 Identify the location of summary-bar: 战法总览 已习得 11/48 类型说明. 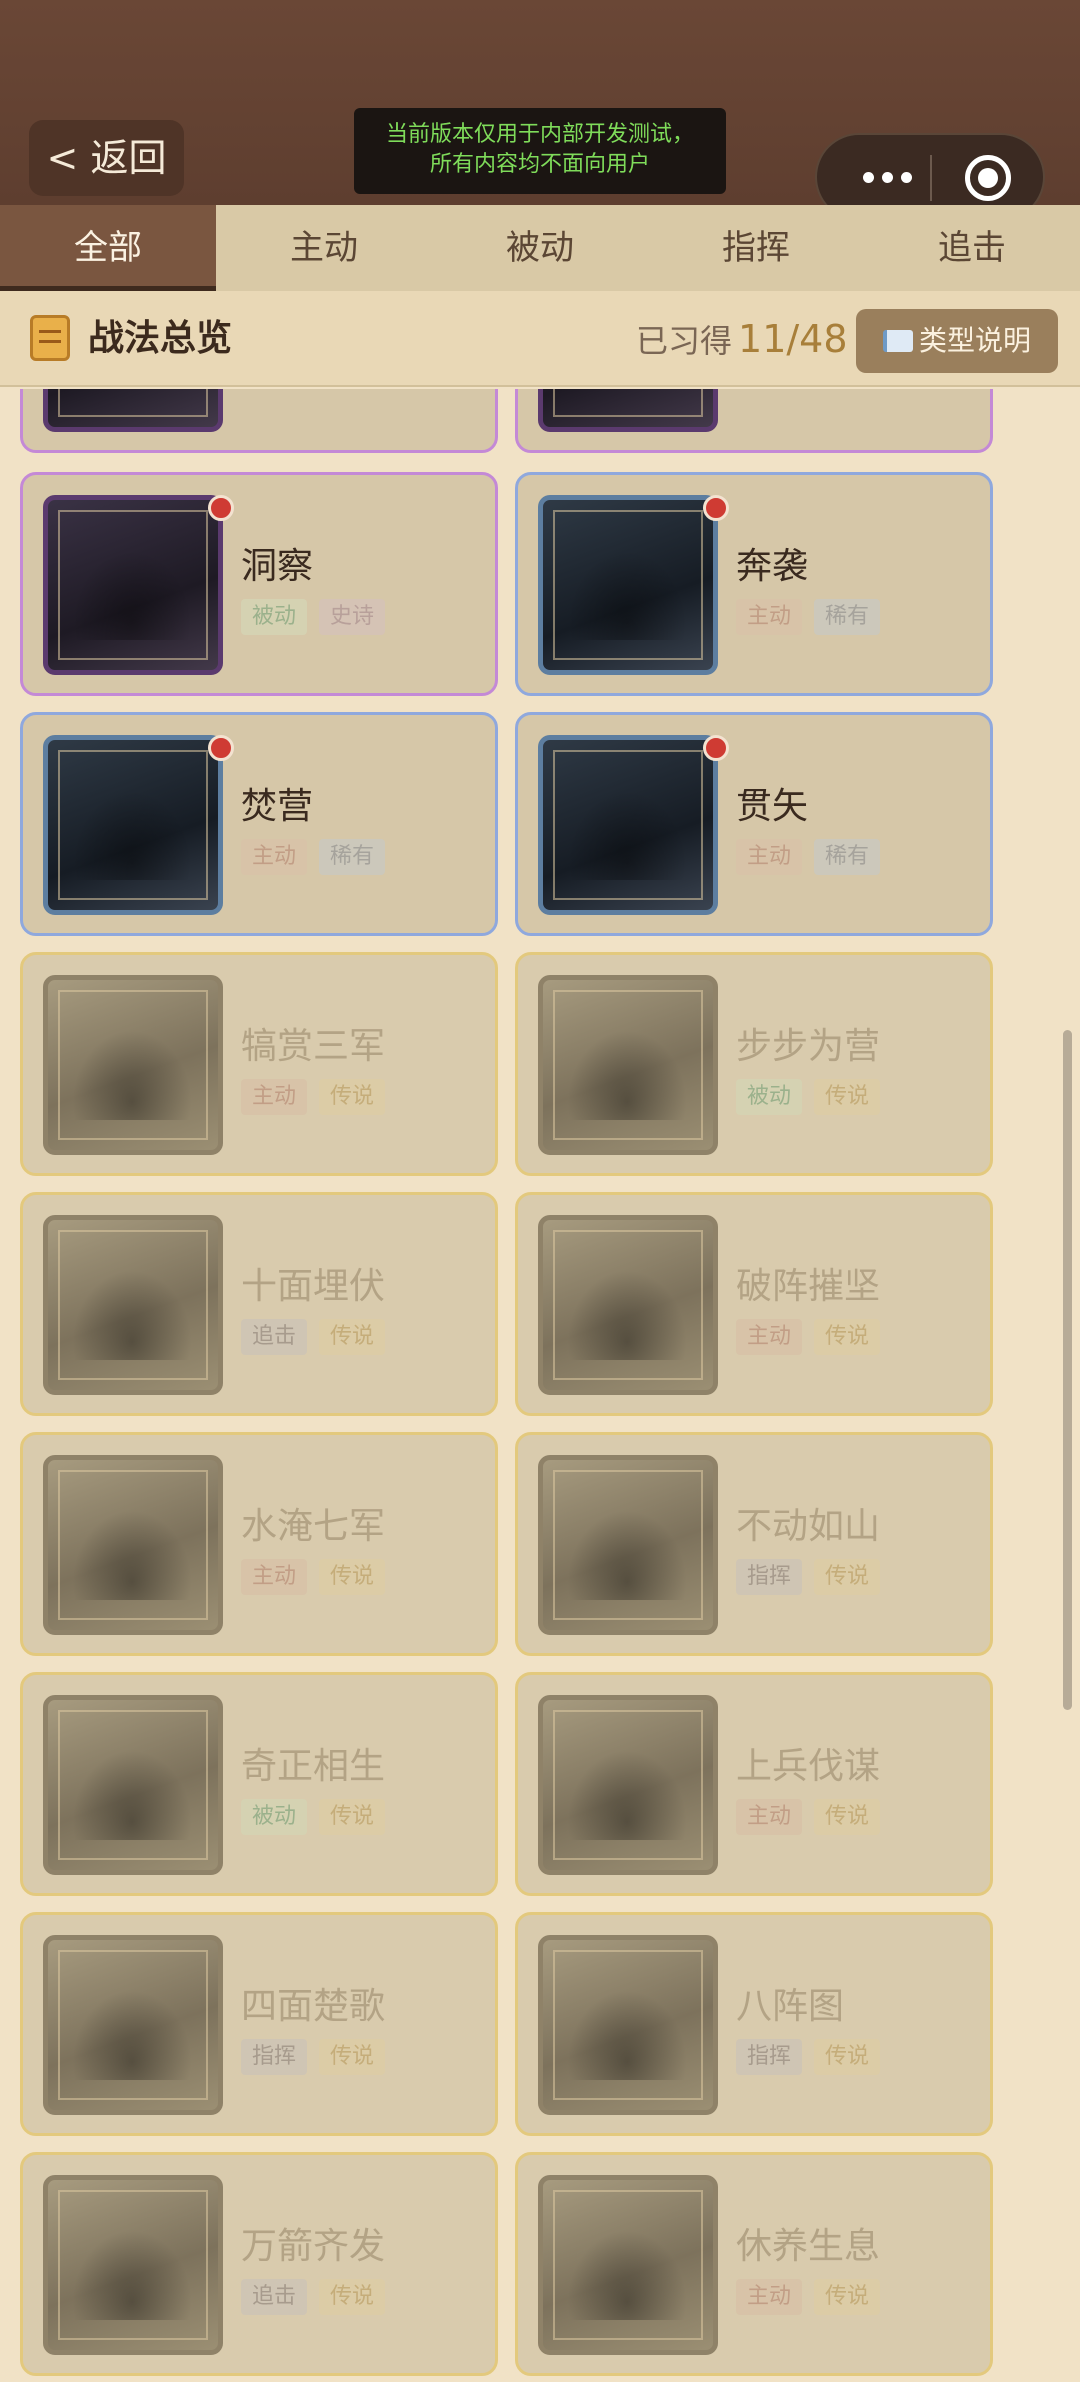
(540, 339).